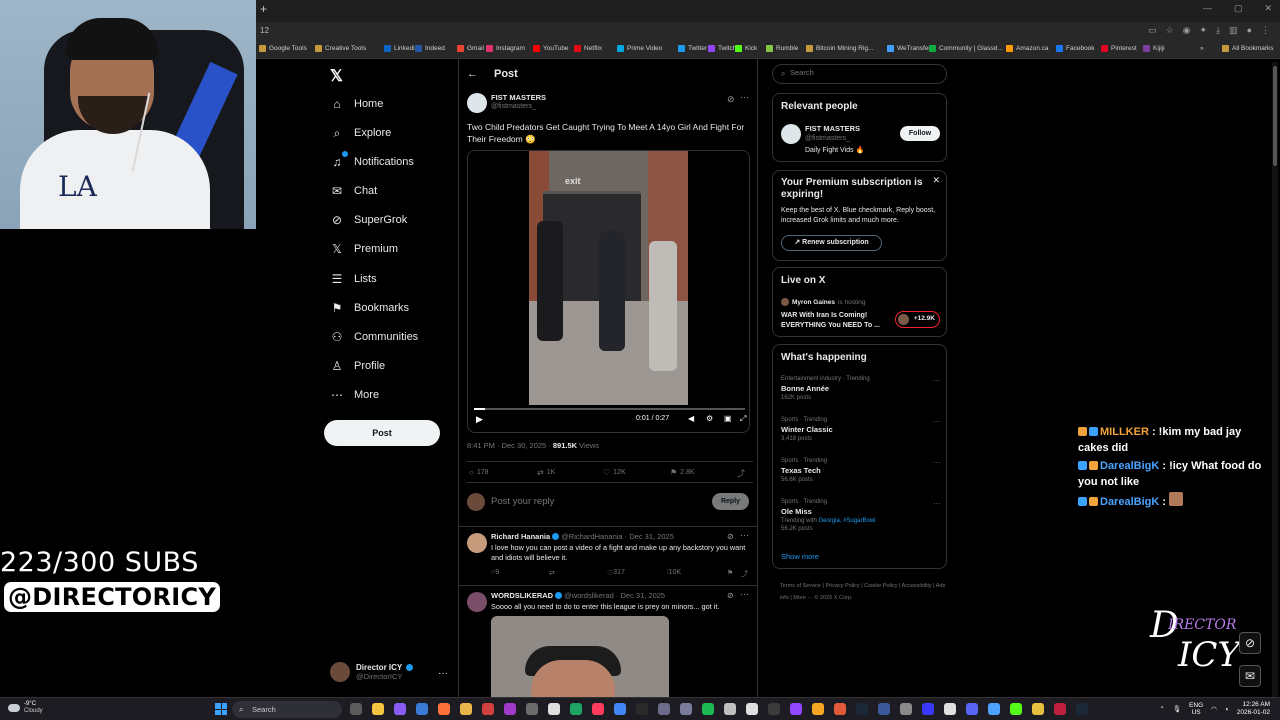  I want to click on bookmark-item: Pinterest, so click(1119, 48).